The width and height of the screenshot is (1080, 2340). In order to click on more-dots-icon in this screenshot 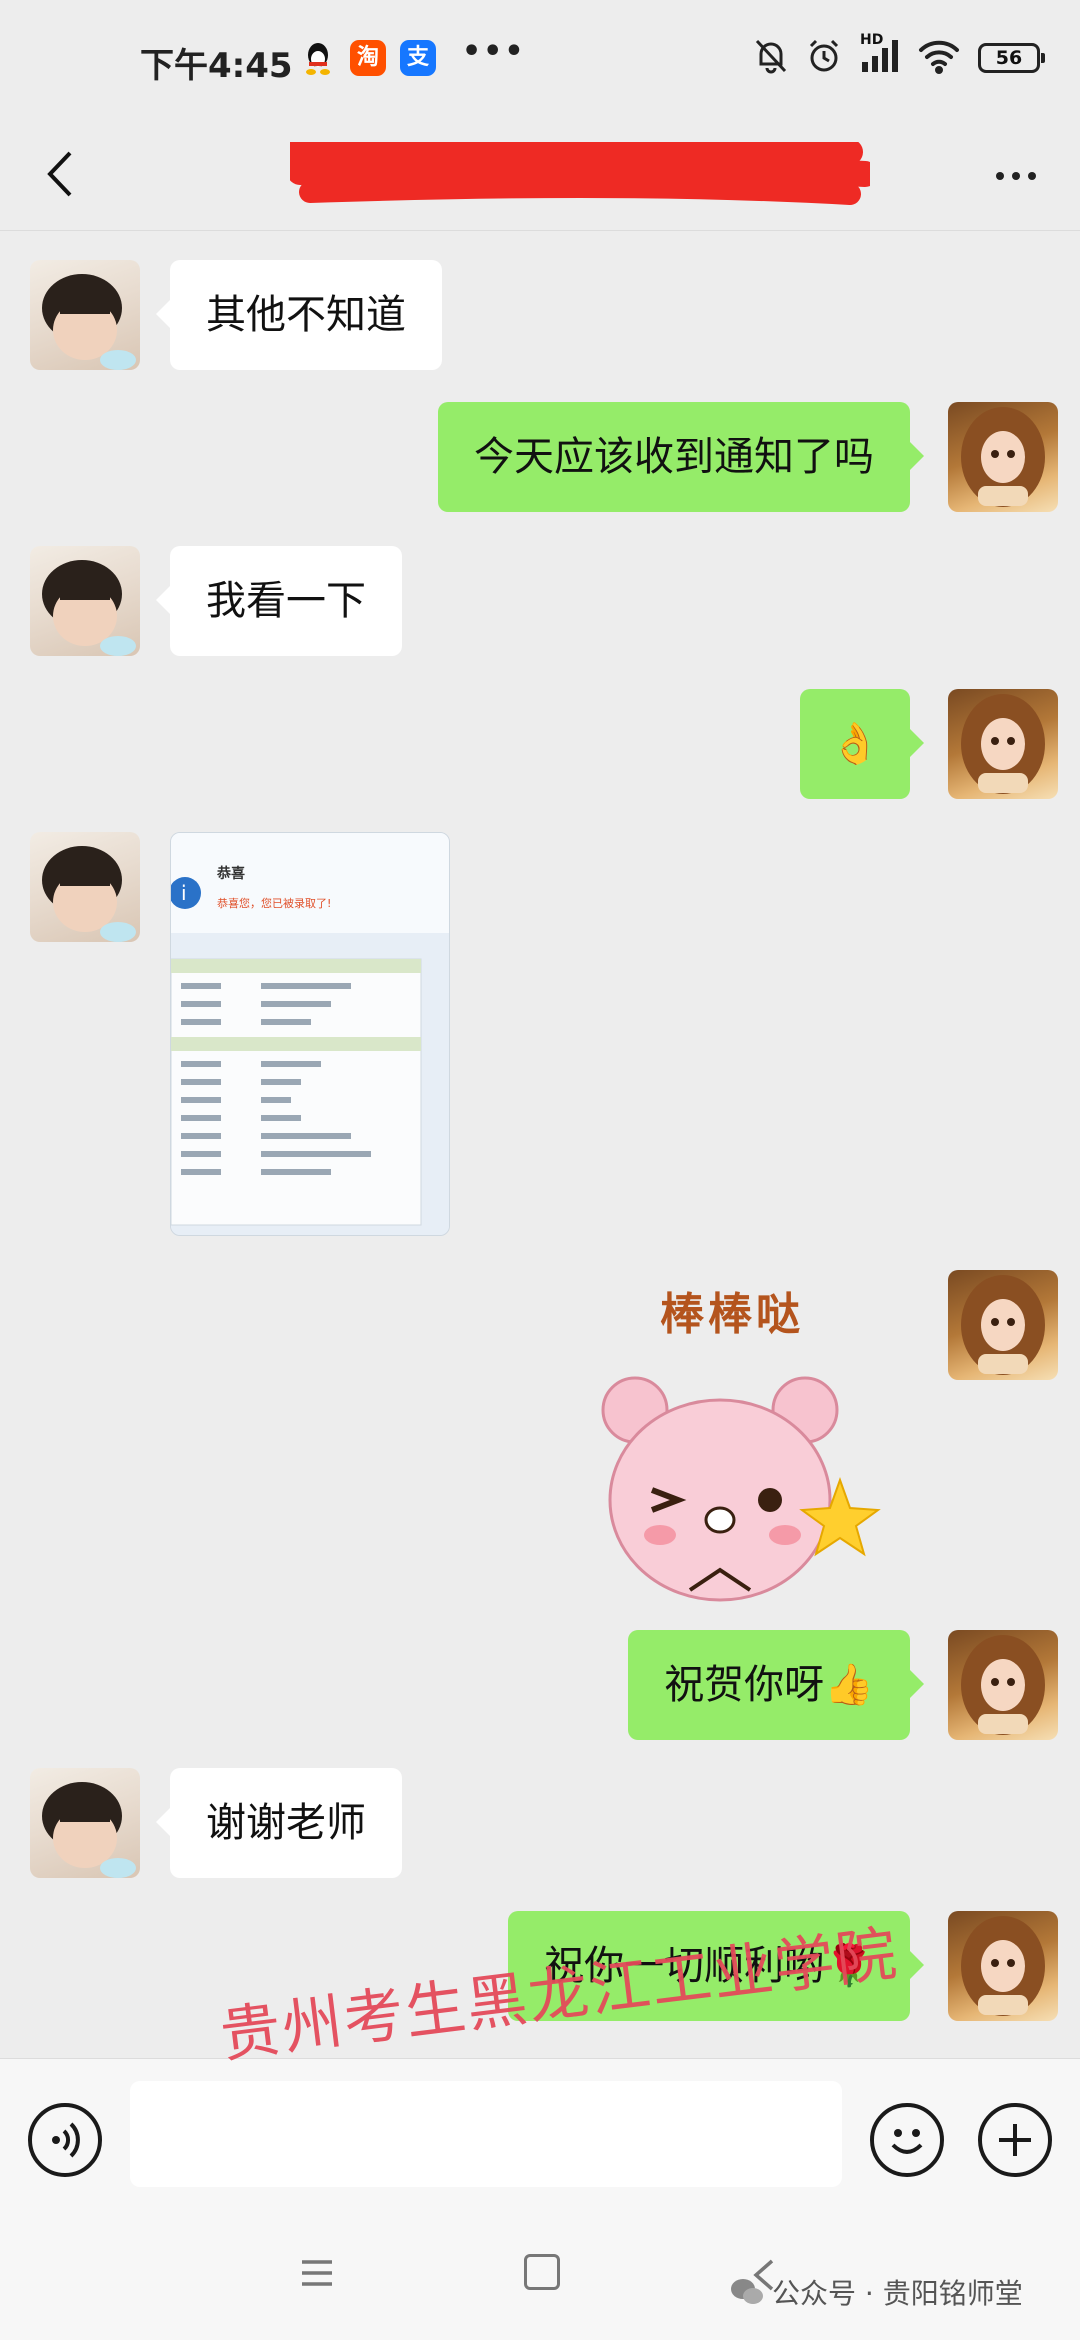, I will do `click(1000, 176)`.